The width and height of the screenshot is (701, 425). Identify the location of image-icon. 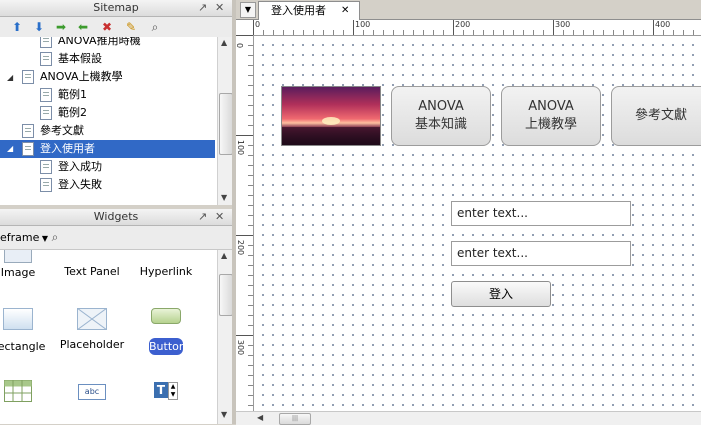
(18, 256).